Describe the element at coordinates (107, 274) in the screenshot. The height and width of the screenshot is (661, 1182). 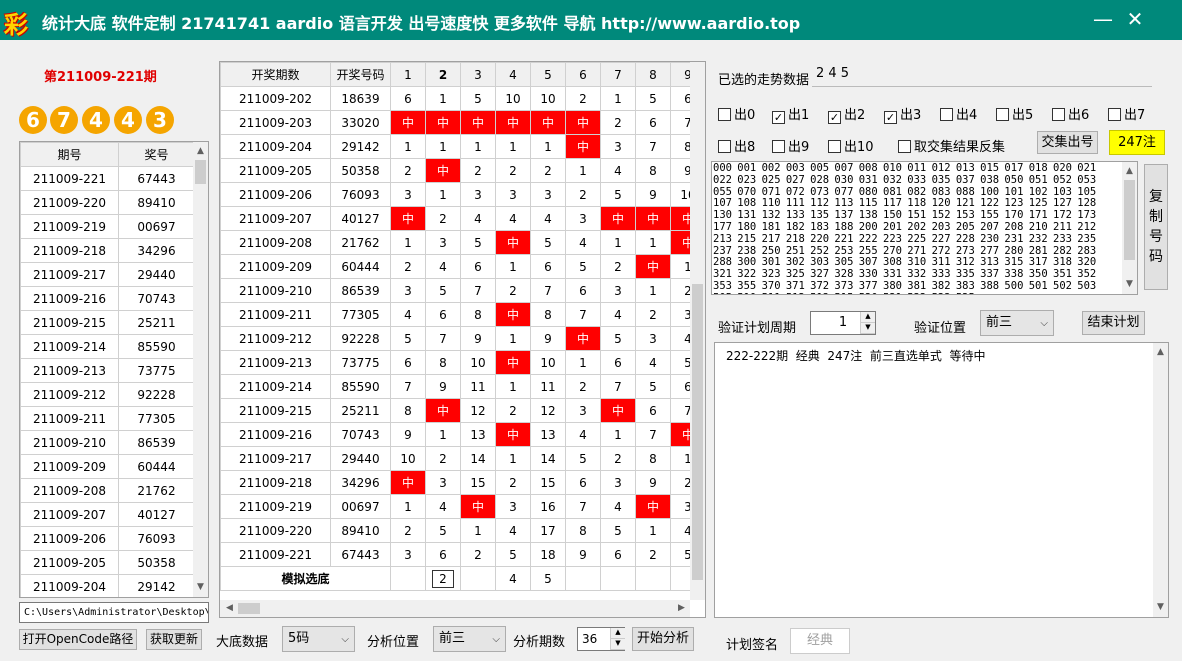
I see `table-row: 211009-217 29440` at that location.